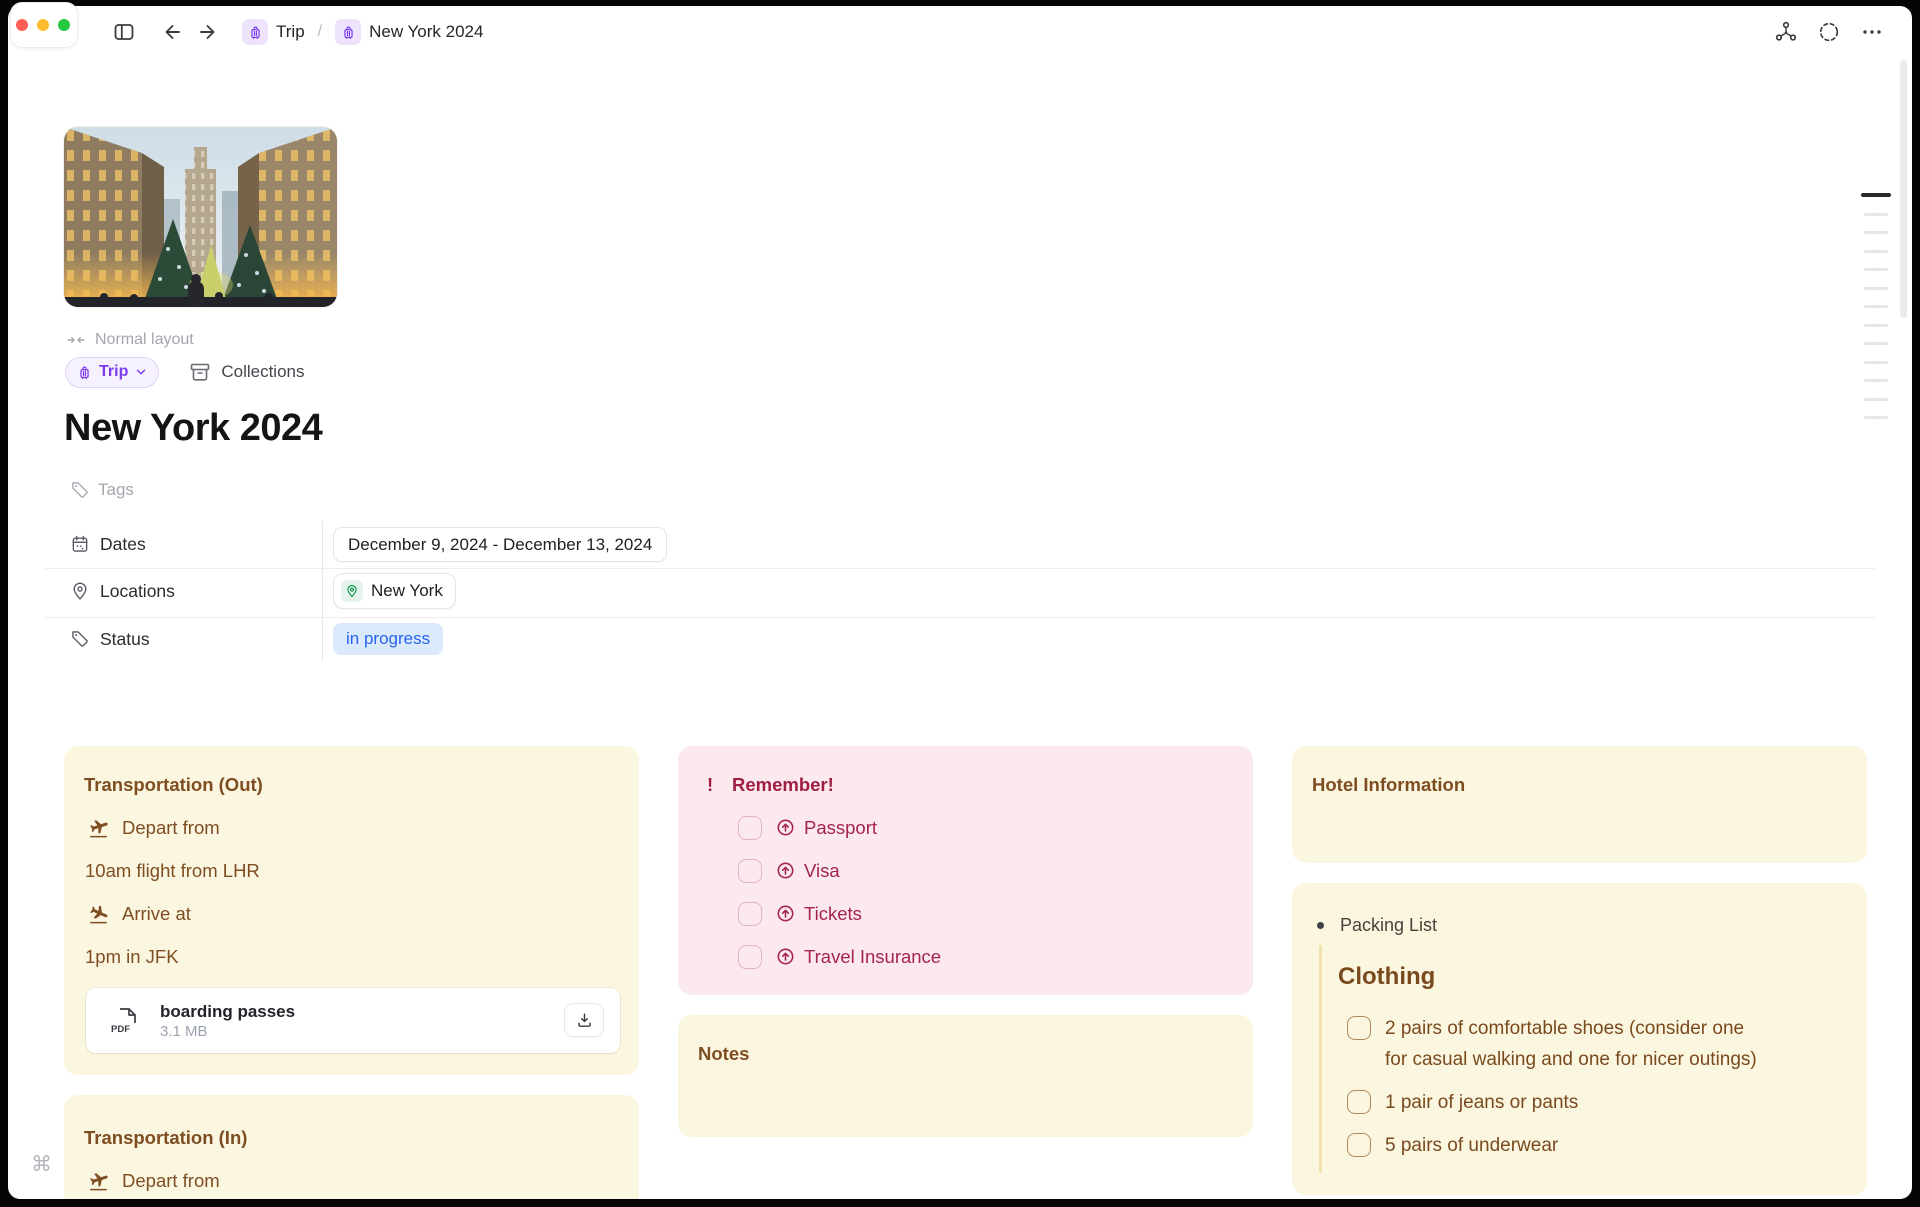 The image size is (1920, 1207). What do you see at coordinates (584, 1020) in the screenshot?
I see `download-button` at bounding box center [584, 1020].